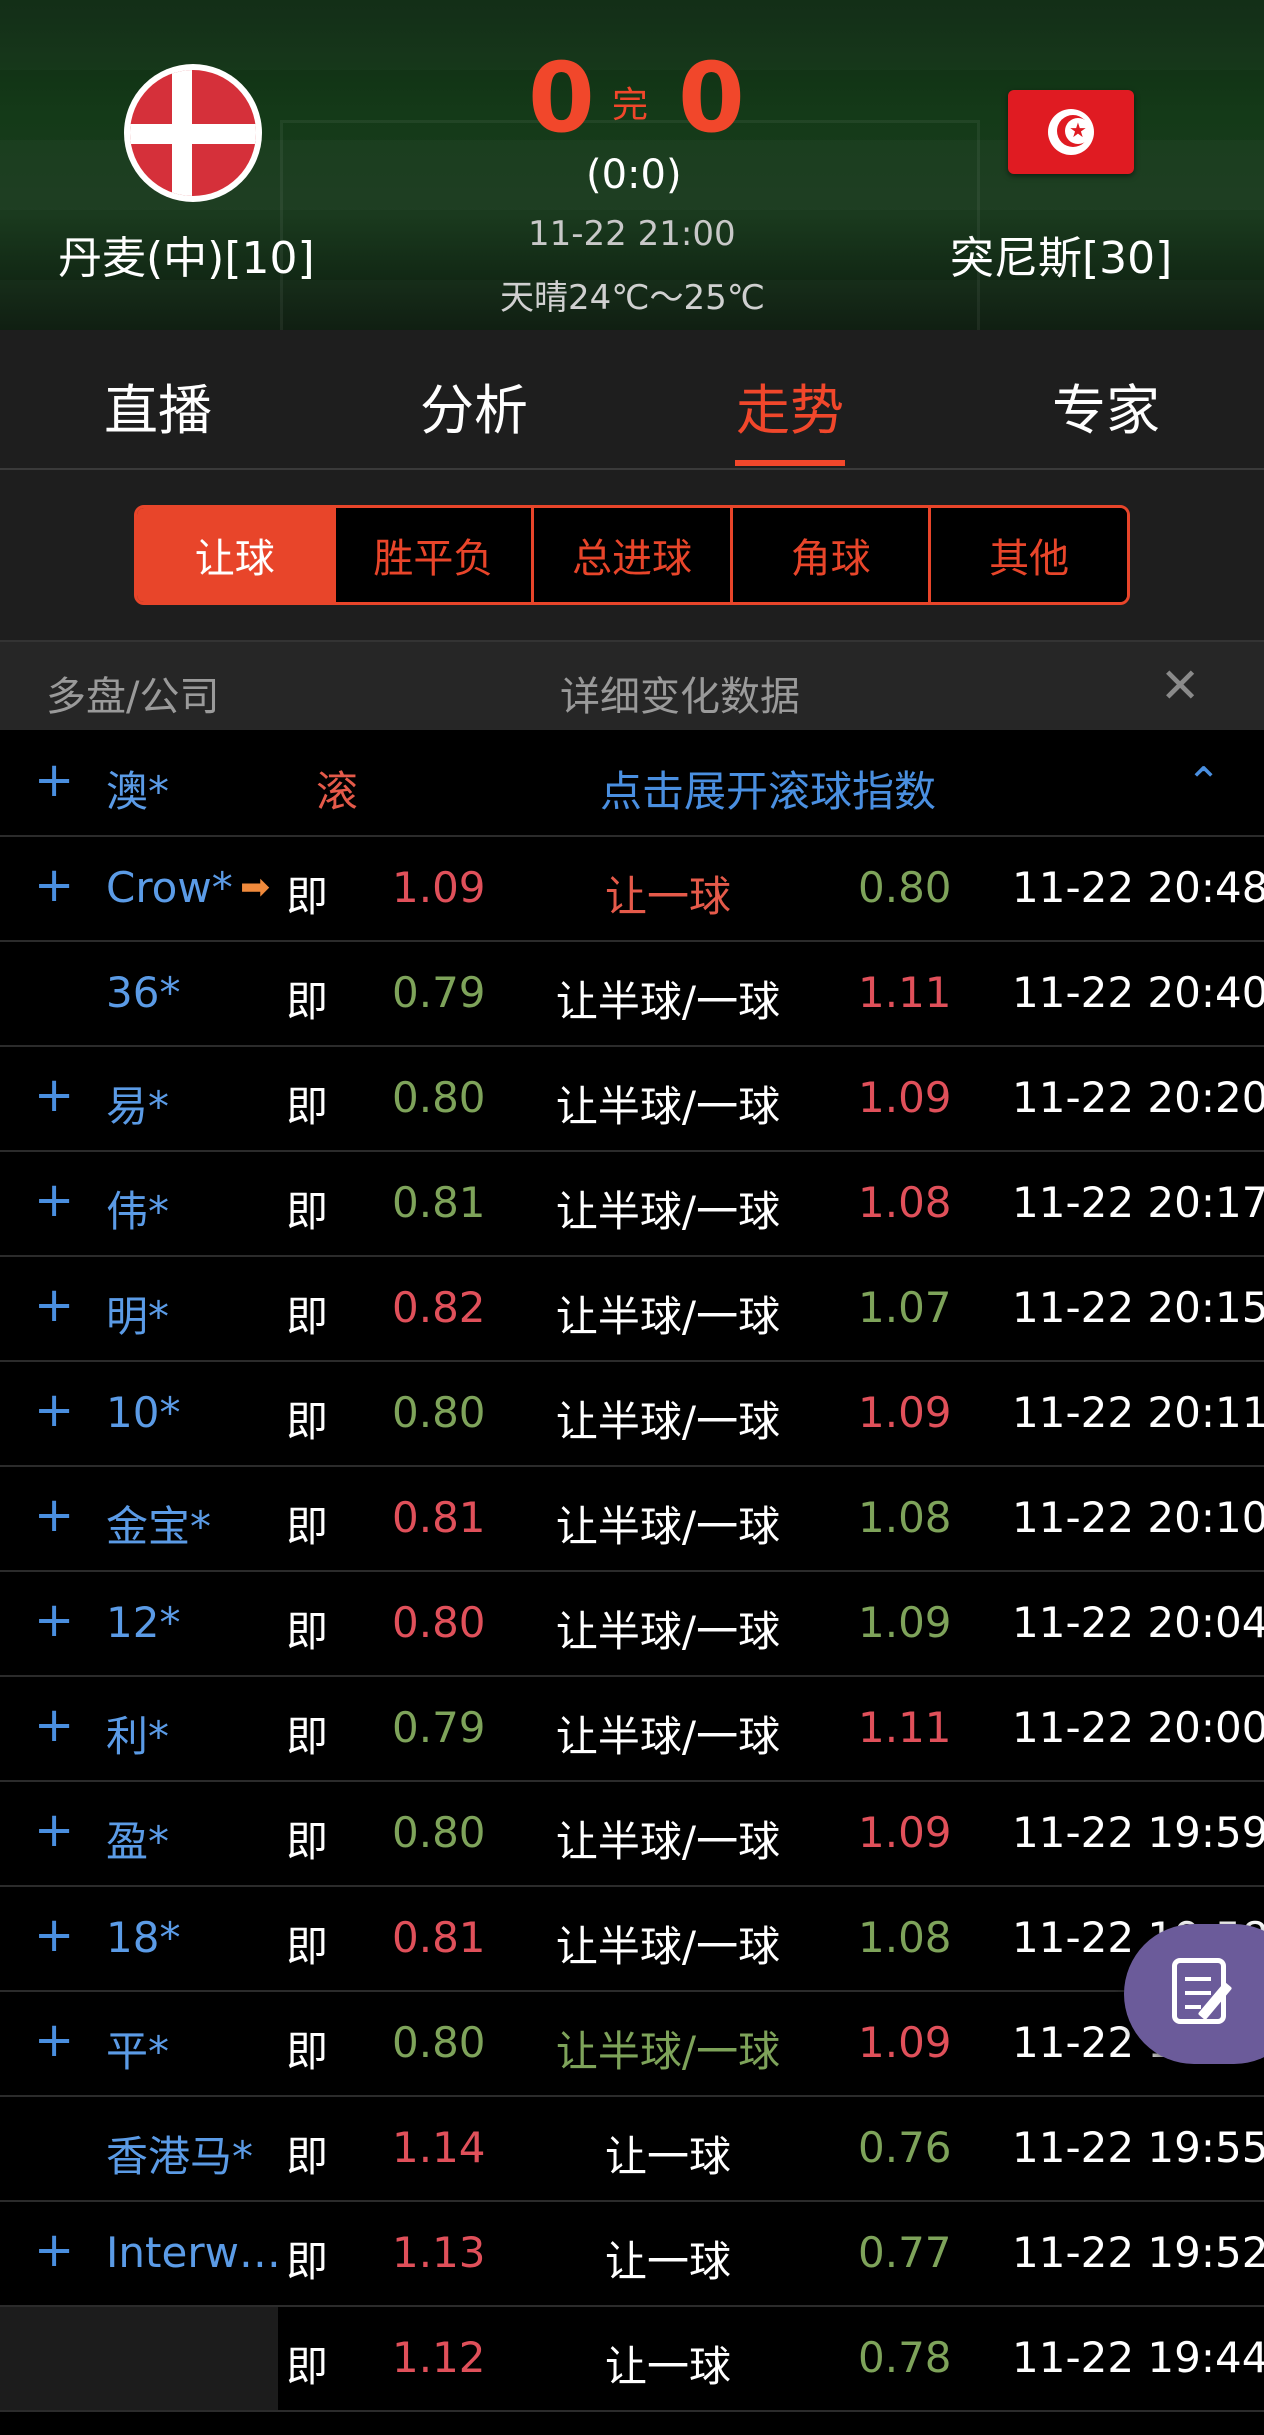 Image resolution: width=1264 pixels, height=2435 pixels. I want to click on home-team-flag, so click(193, 133).